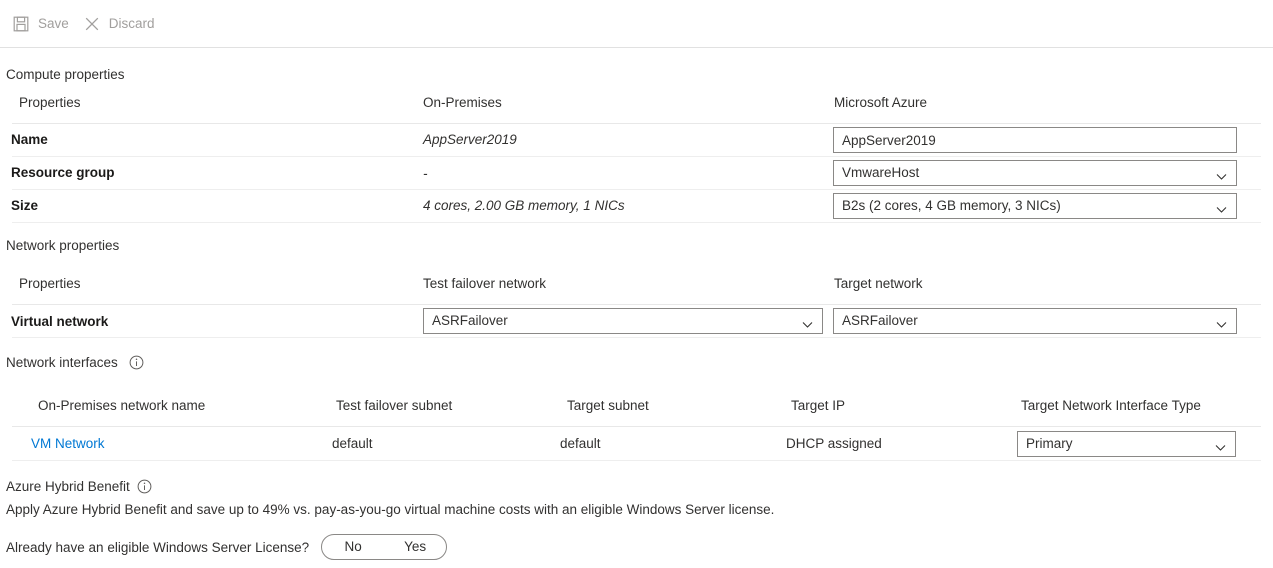 Image resolution: width=1273 pixels, height=568 pixels. What do you see at coordinates (425, 173) in the screenshot?
I see `compute-row-on-prem: -` at bounding box center [425, 173].